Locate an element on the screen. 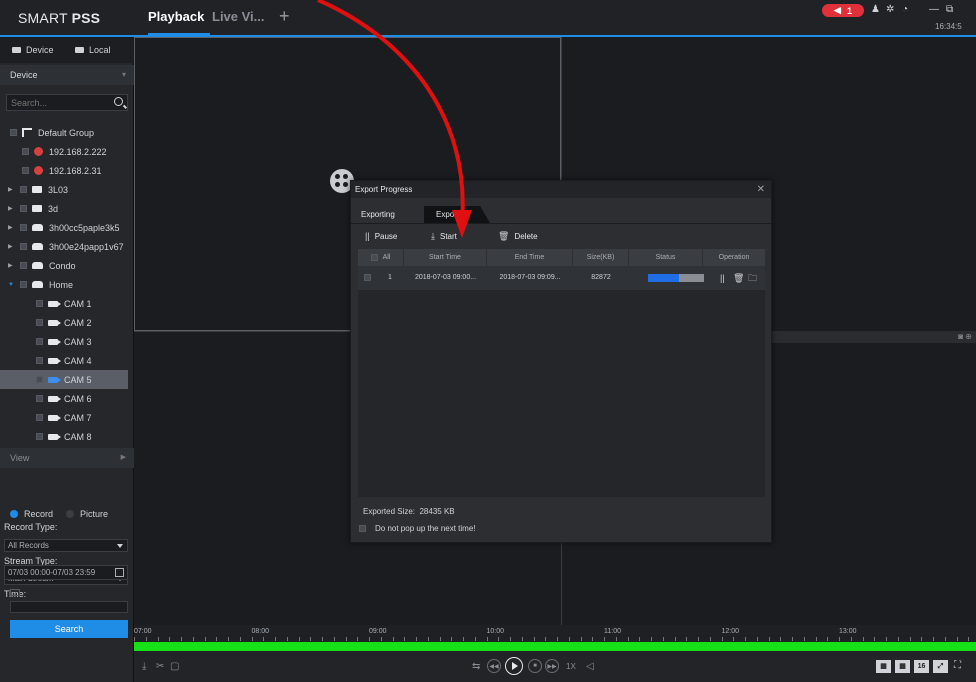  folder-icon is located at coordinates (15, 592).